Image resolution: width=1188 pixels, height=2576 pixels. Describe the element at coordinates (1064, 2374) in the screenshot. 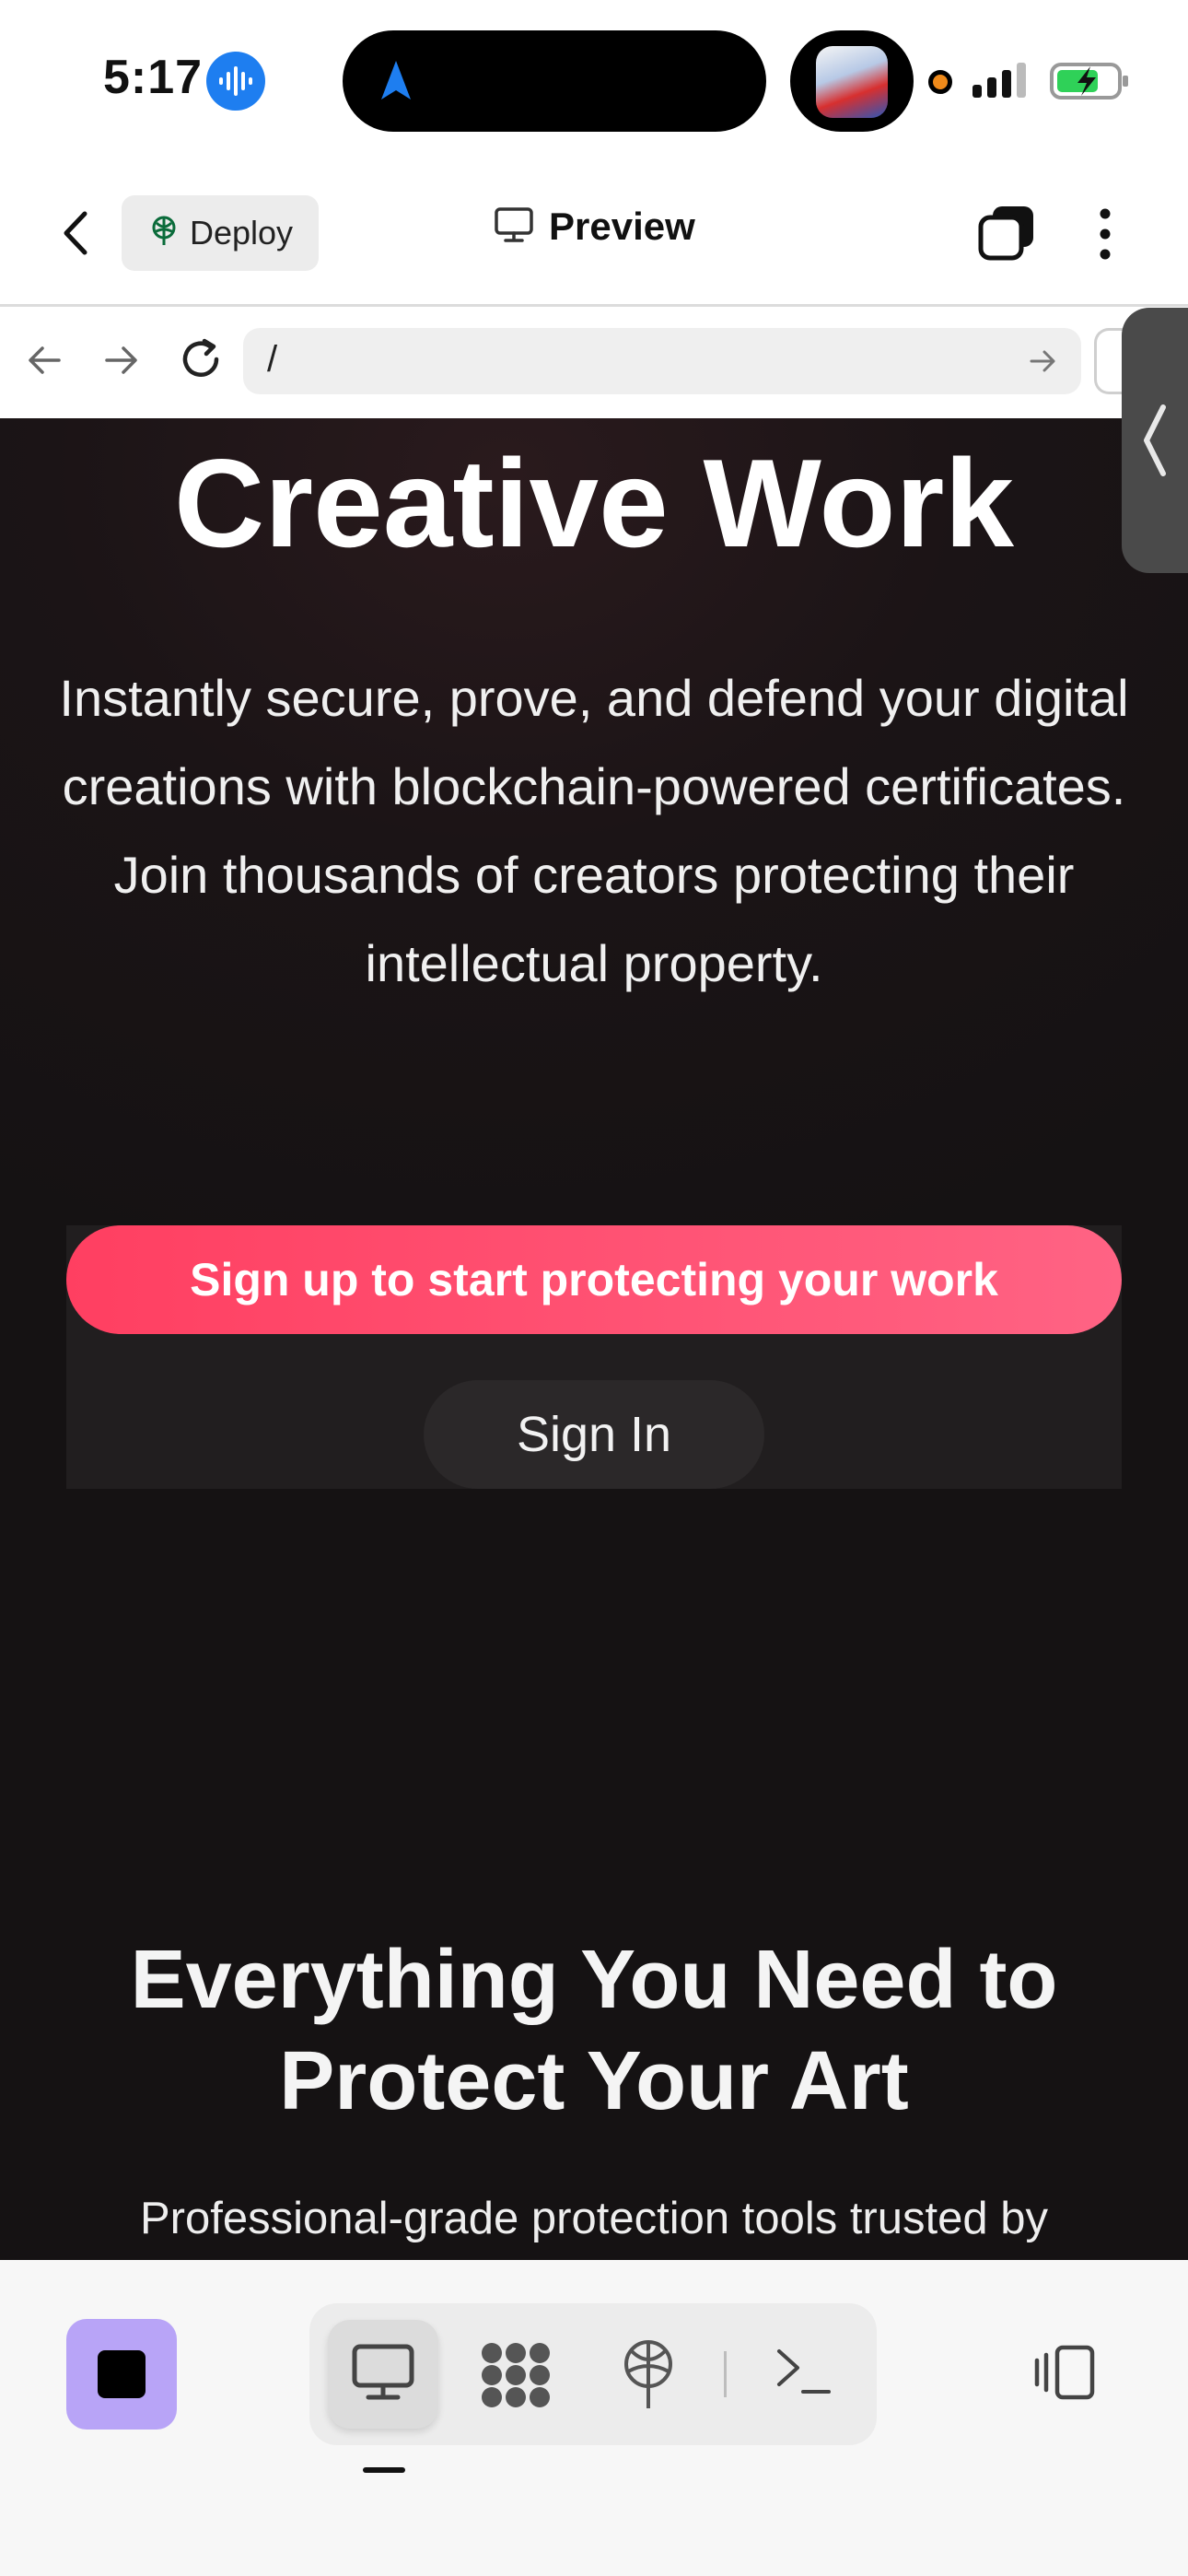

I see `panel-toggle-icon` at that location.